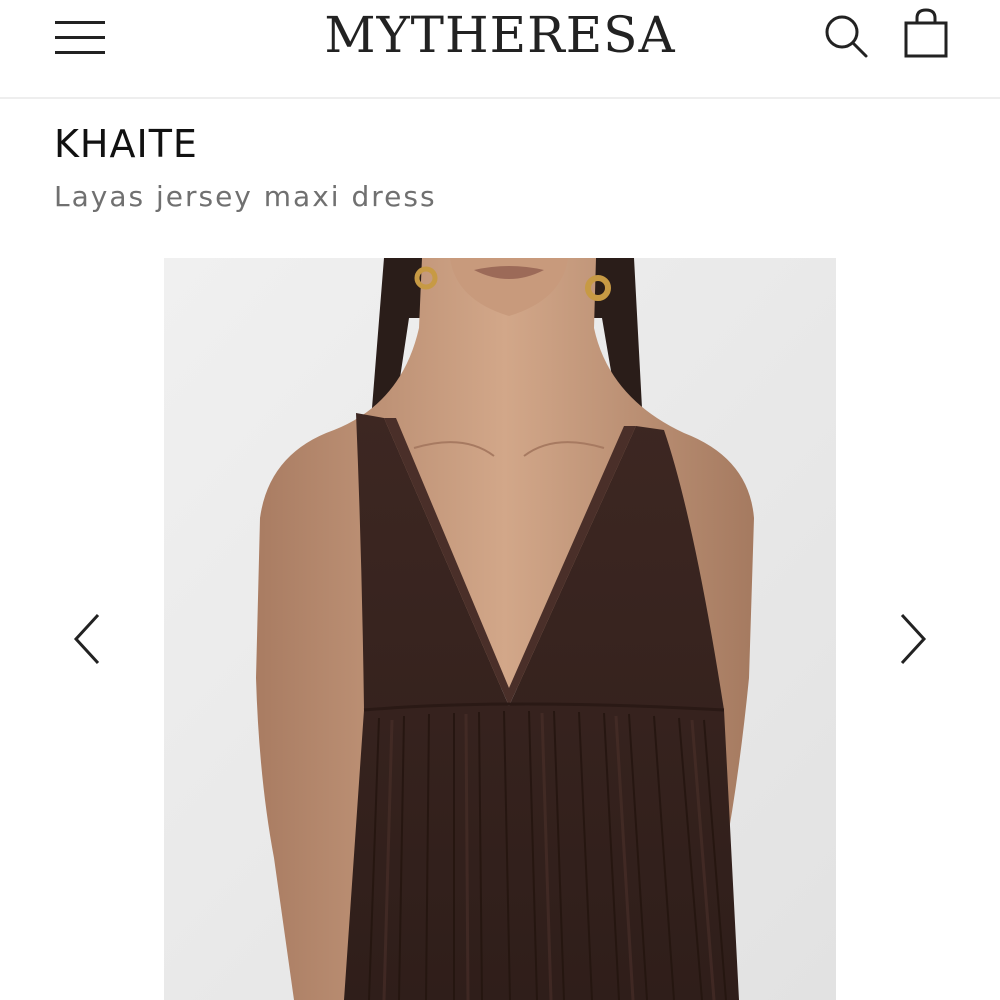  I want to click on product-name: Layas jersey maxi dress, so click(245, 196).